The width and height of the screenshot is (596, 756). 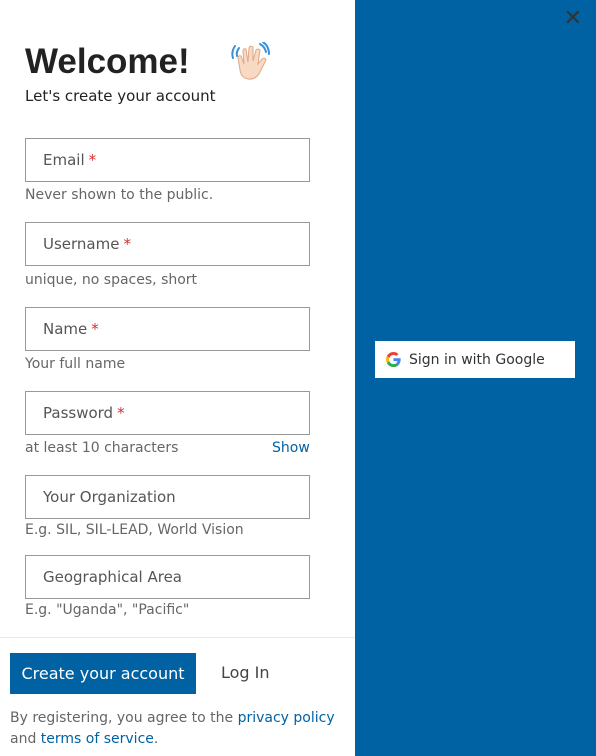 I want to click on organization-field: Your Organization, so click(x=167, y=497).